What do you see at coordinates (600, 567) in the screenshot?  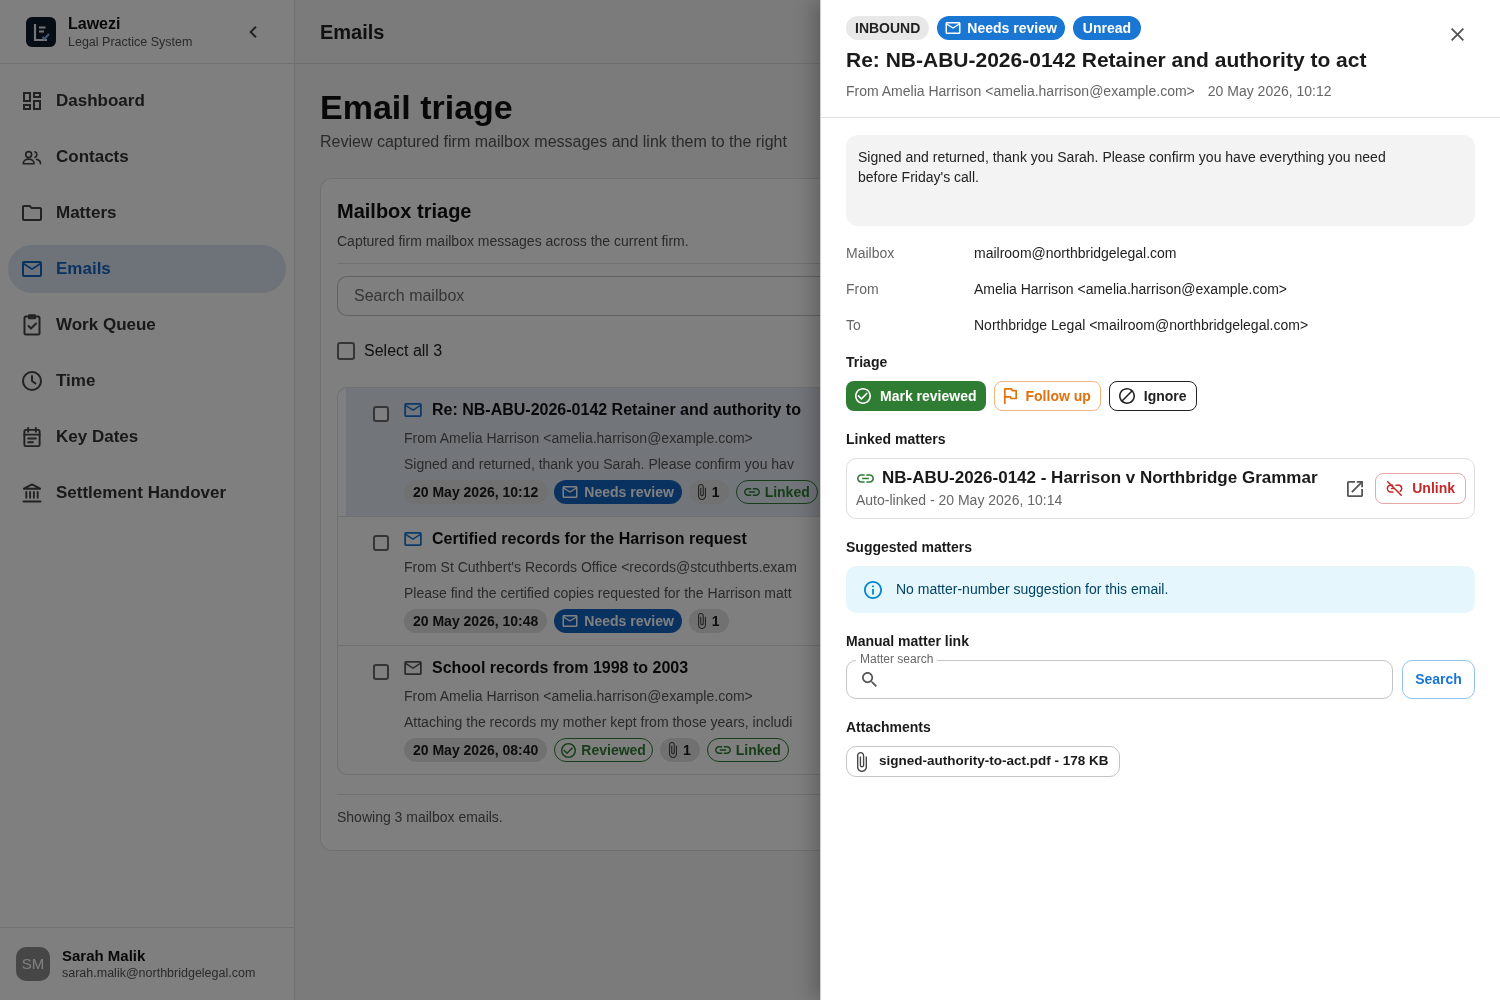 I see `email-sender: From St Cuthbert's Records Office <records@stcuthberts.exam` at bounding box center [600, 567].